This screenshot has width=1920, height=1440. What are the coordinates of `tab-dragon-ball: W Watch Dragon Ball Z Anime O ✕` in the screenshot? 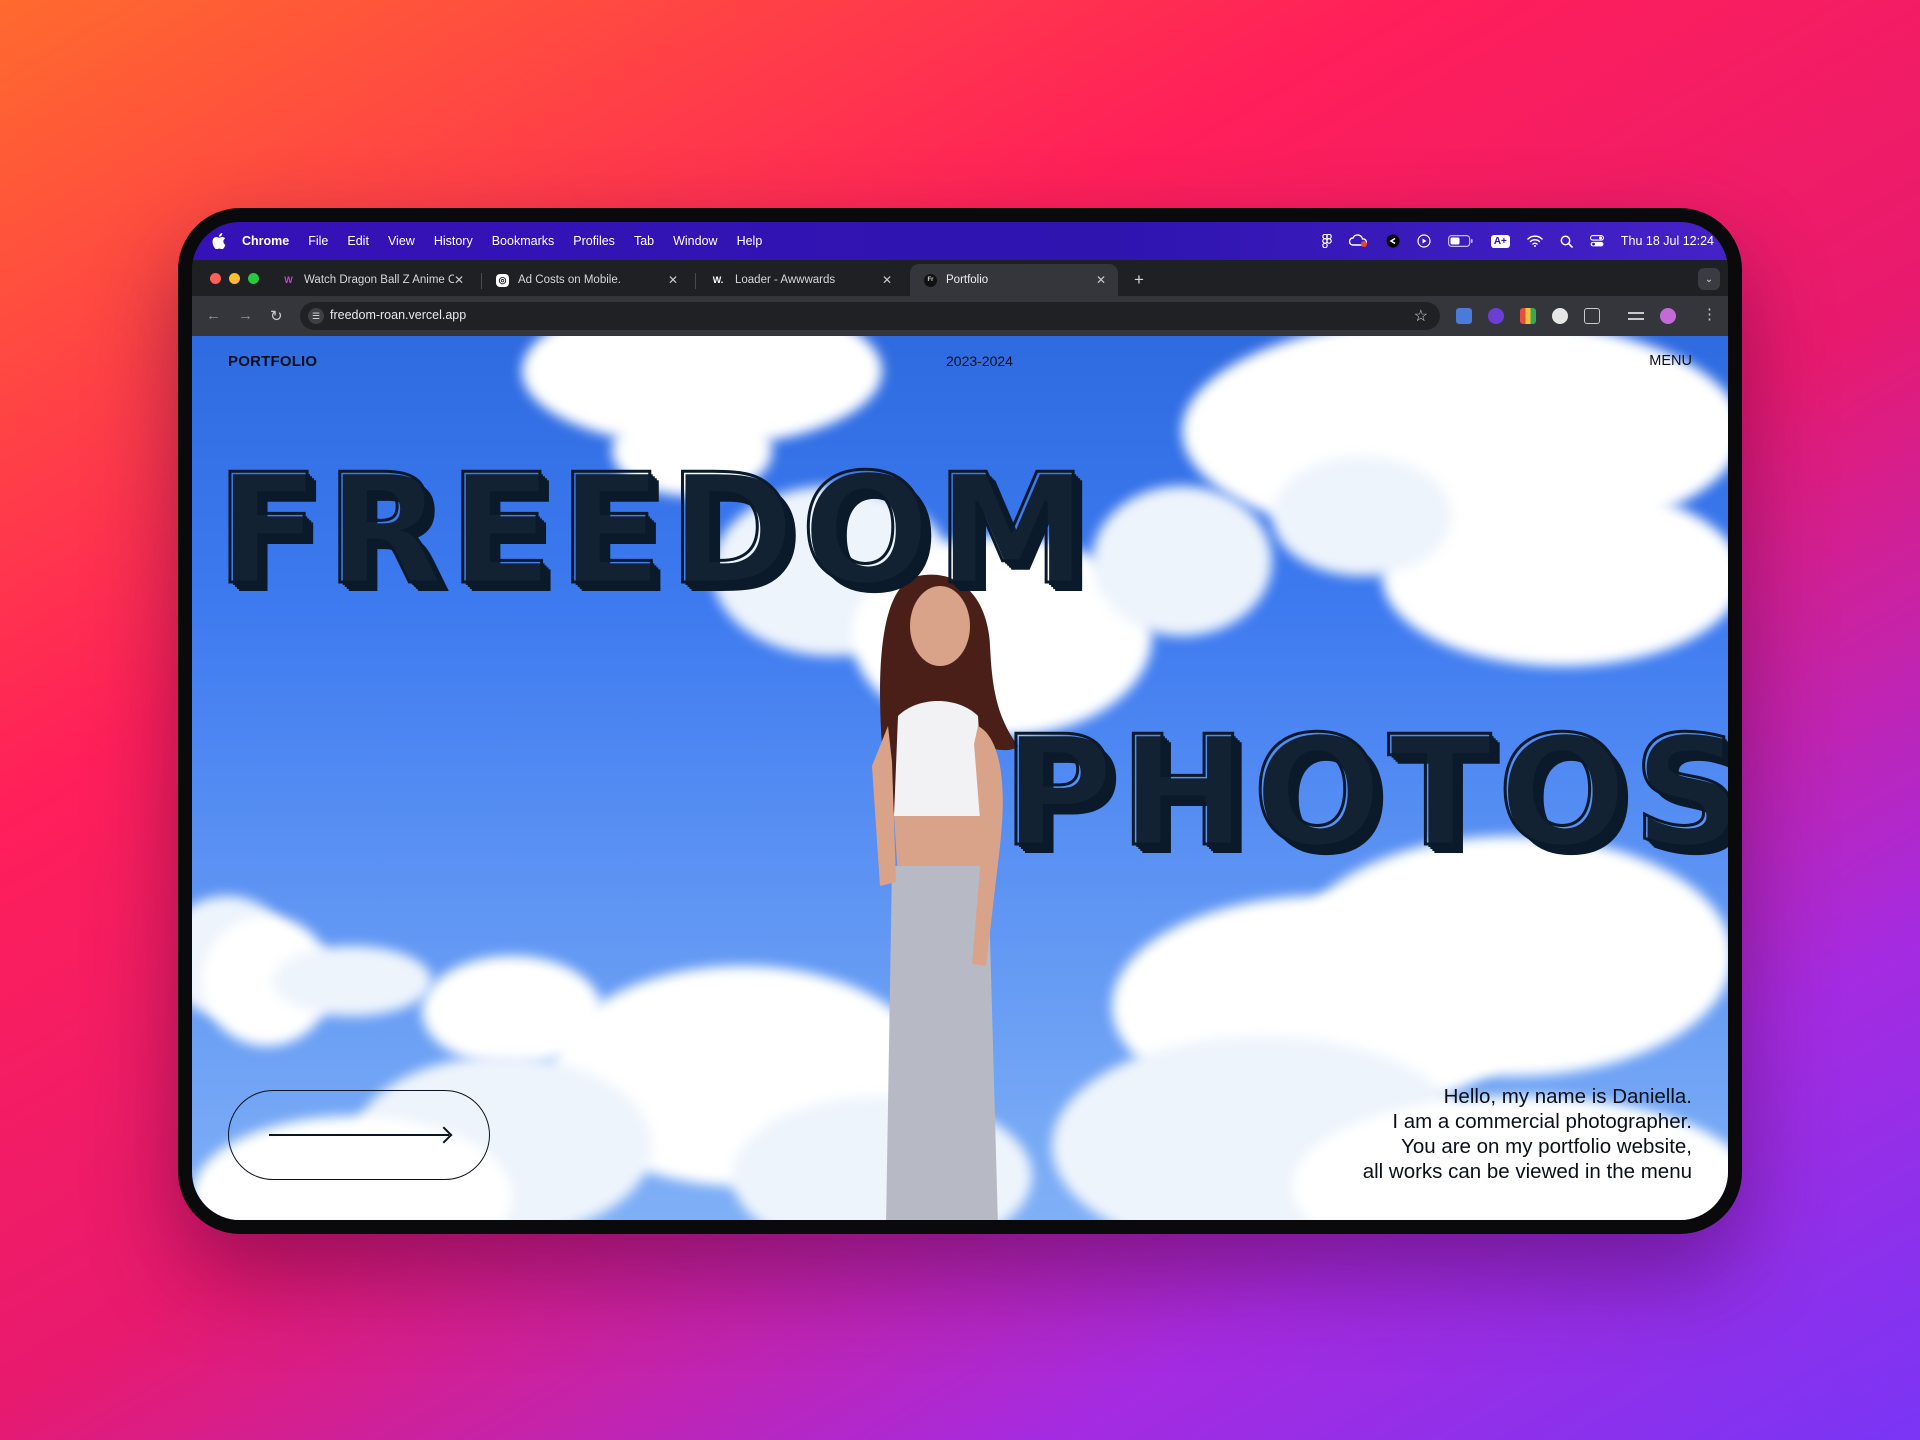 It's located at (372, 280).